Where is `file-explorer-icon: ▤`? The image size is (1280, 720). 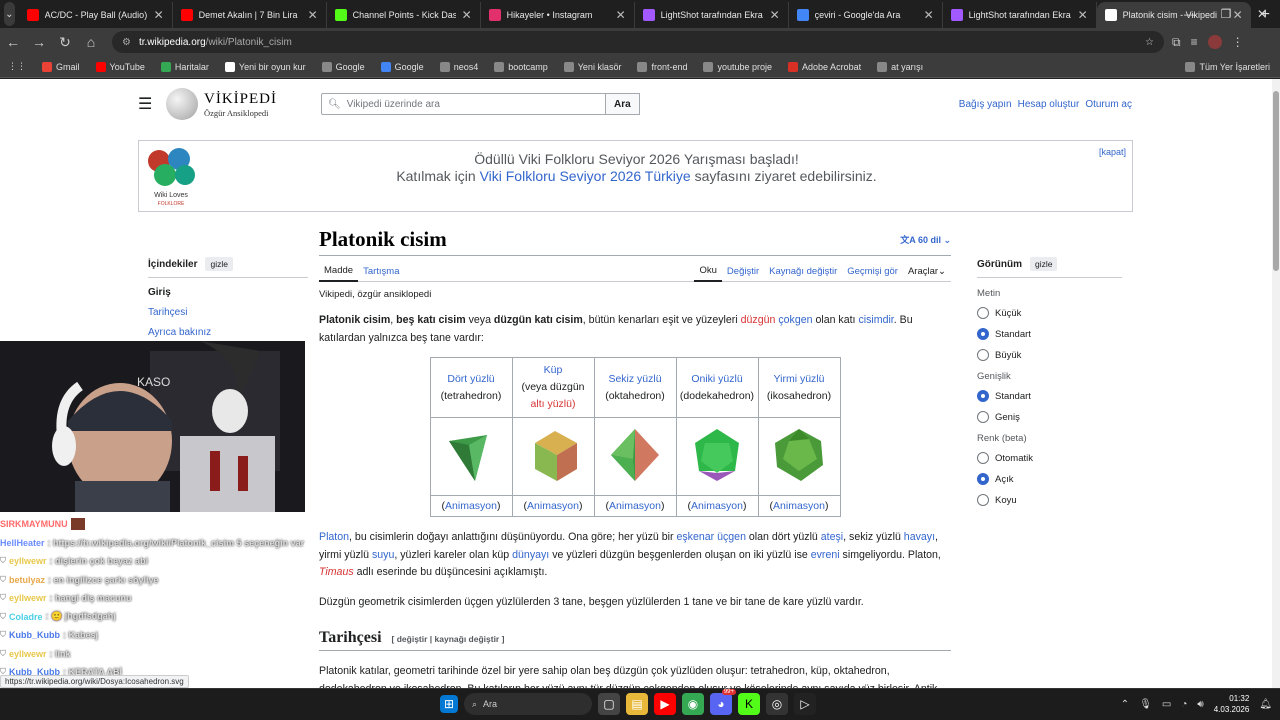
file-explorer-icon: ▤ is located at coordinates (637, 704).